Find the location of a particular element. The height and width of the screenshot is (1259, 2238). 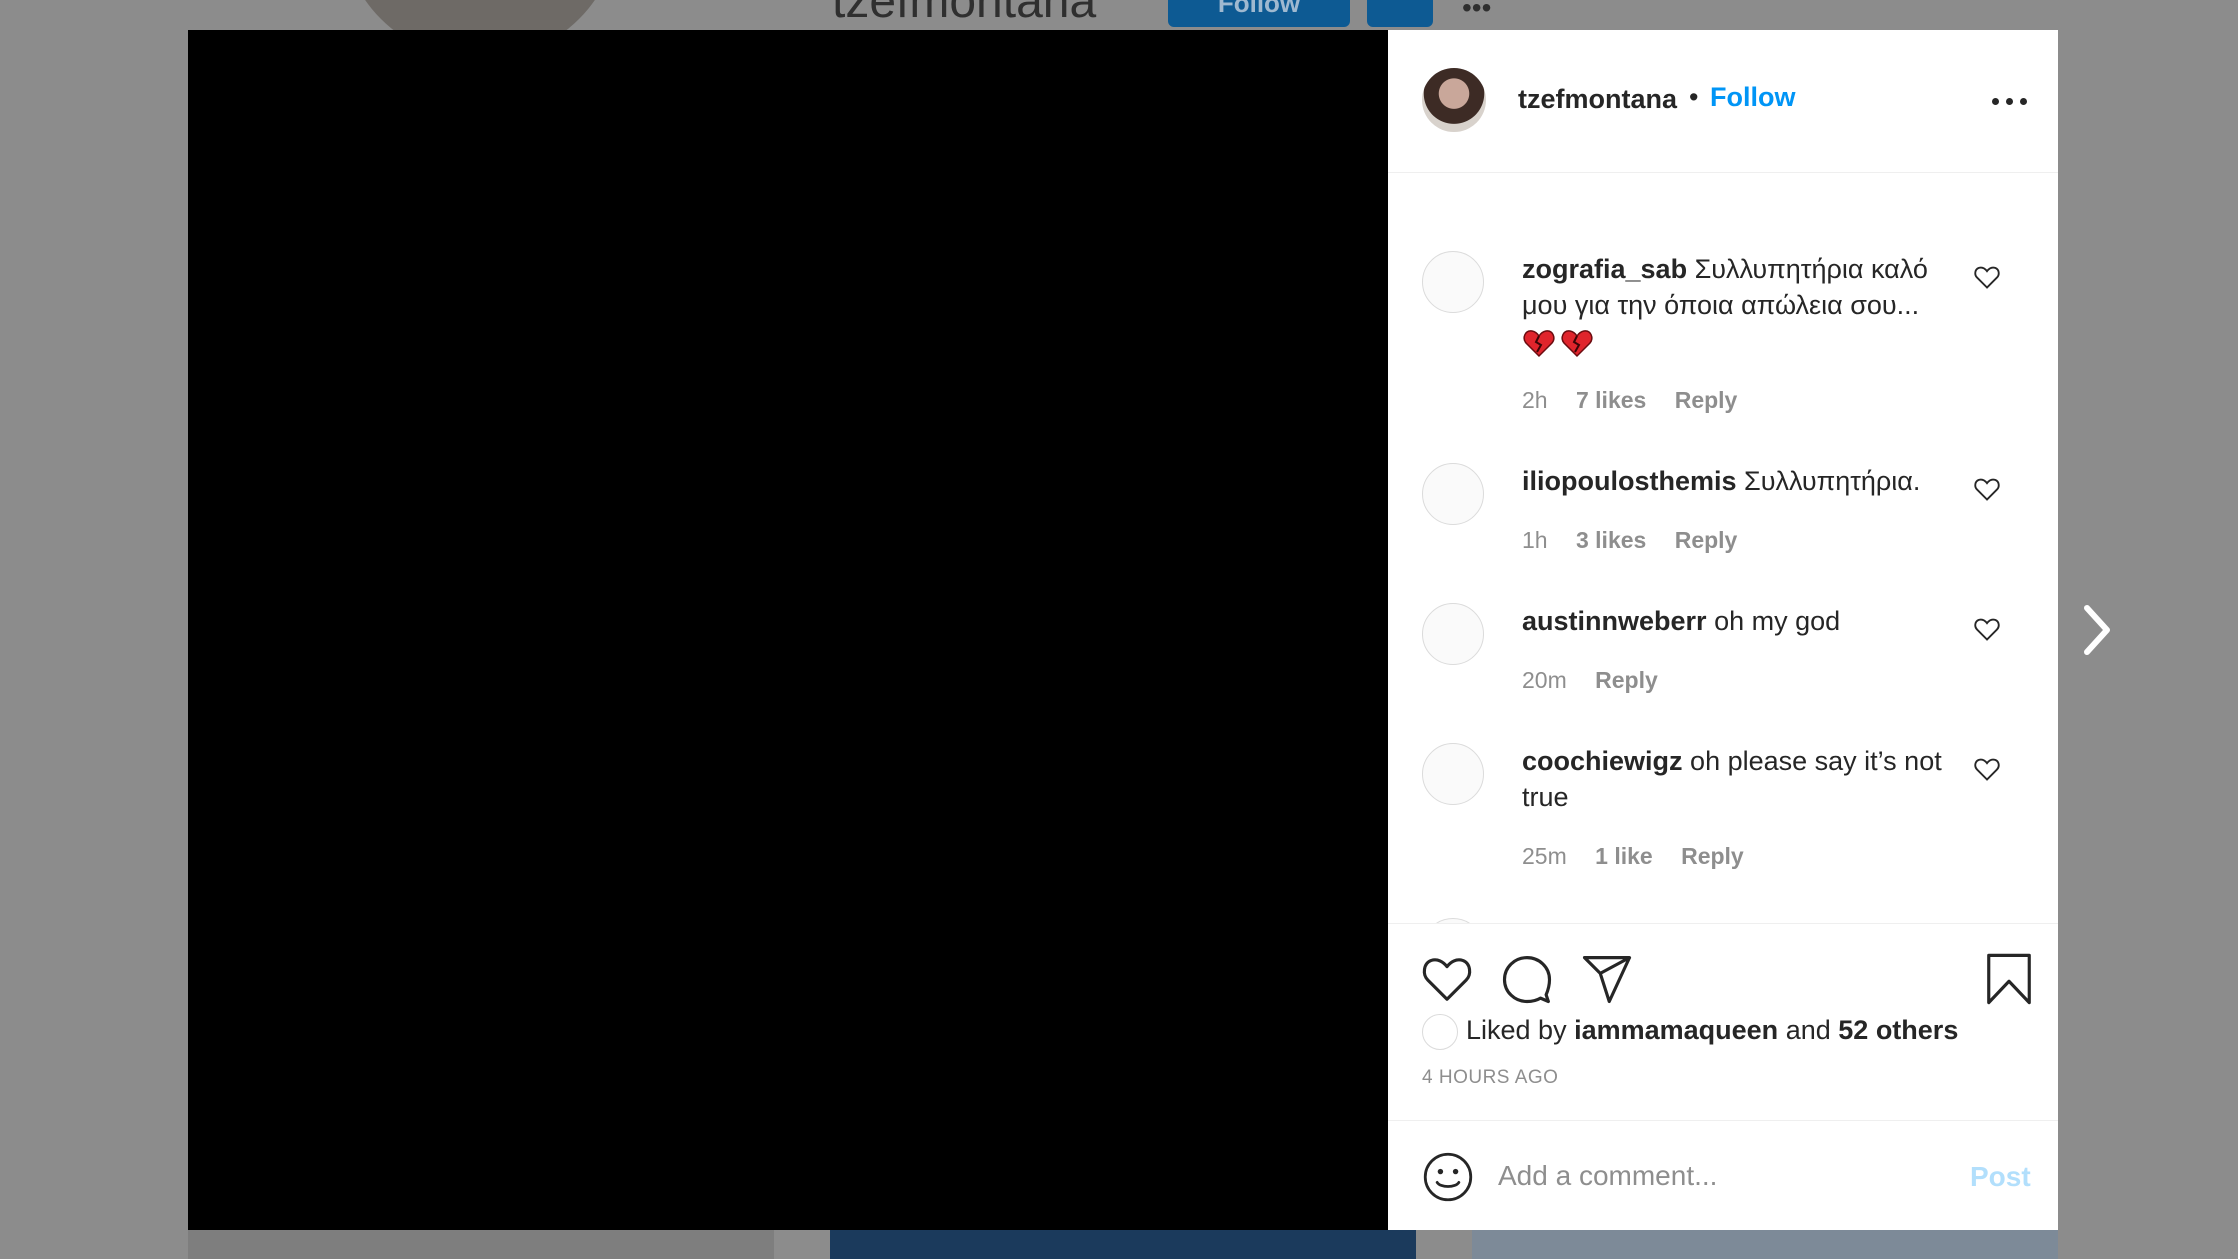

chevron-right-icon is located at coordinates (2097, 630).